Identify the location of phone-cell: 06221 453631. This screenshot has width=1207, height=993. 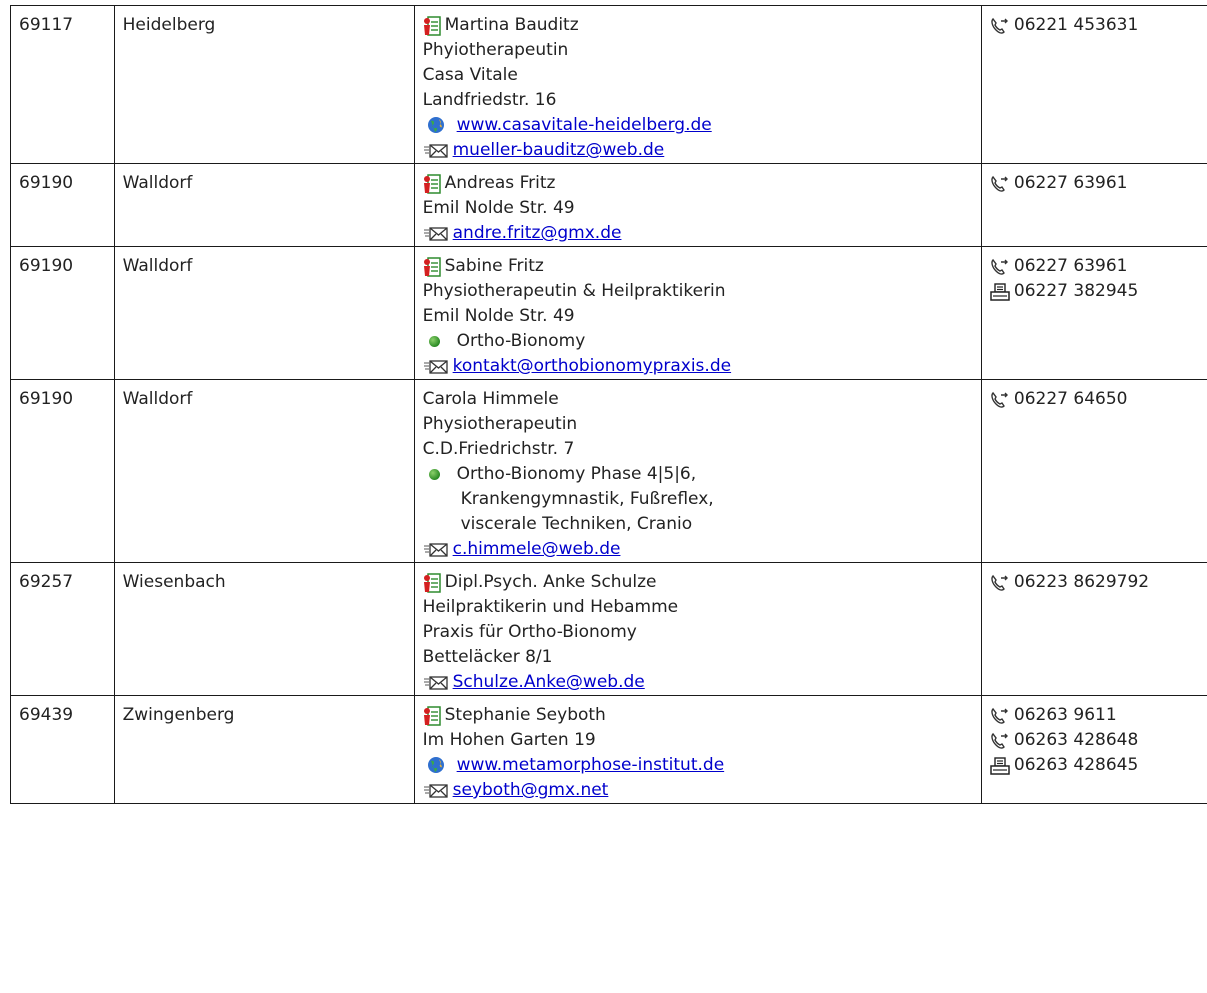
(1093, 84).